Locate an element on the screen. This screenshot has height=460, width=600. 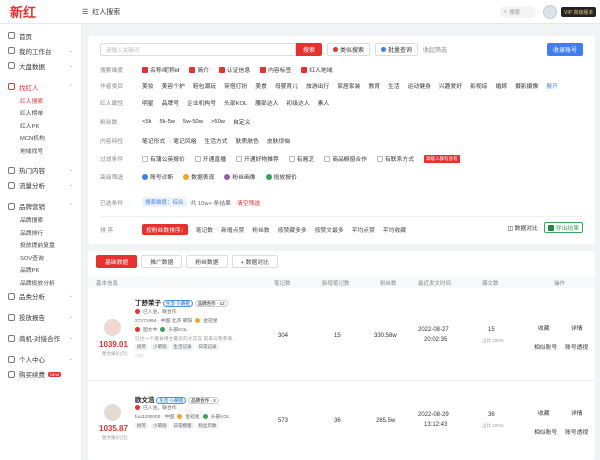
sidebar-item-report: 投放报告 ⌄ is located at coordinates (40, 317).